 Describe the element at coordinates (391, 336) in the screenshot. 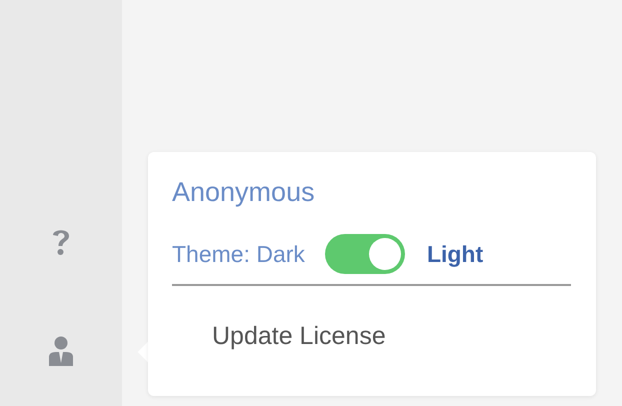

I see `menu-item: Update License` at that location.